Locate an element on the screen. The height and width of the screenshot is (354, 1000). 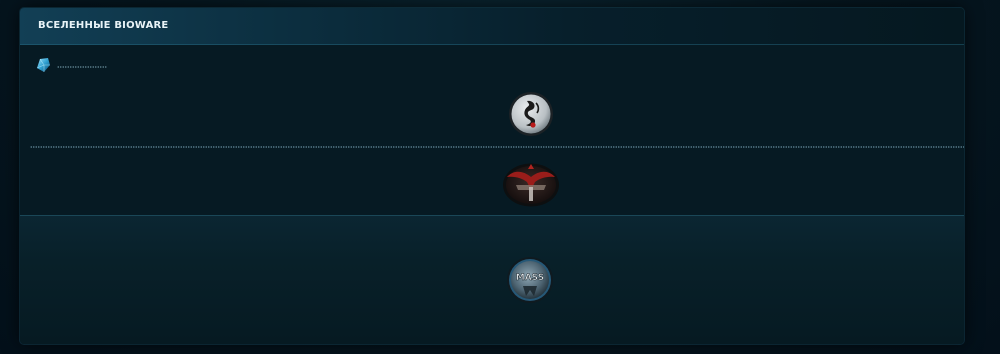
dotted-separator-short is located at coordinates (82, 67).